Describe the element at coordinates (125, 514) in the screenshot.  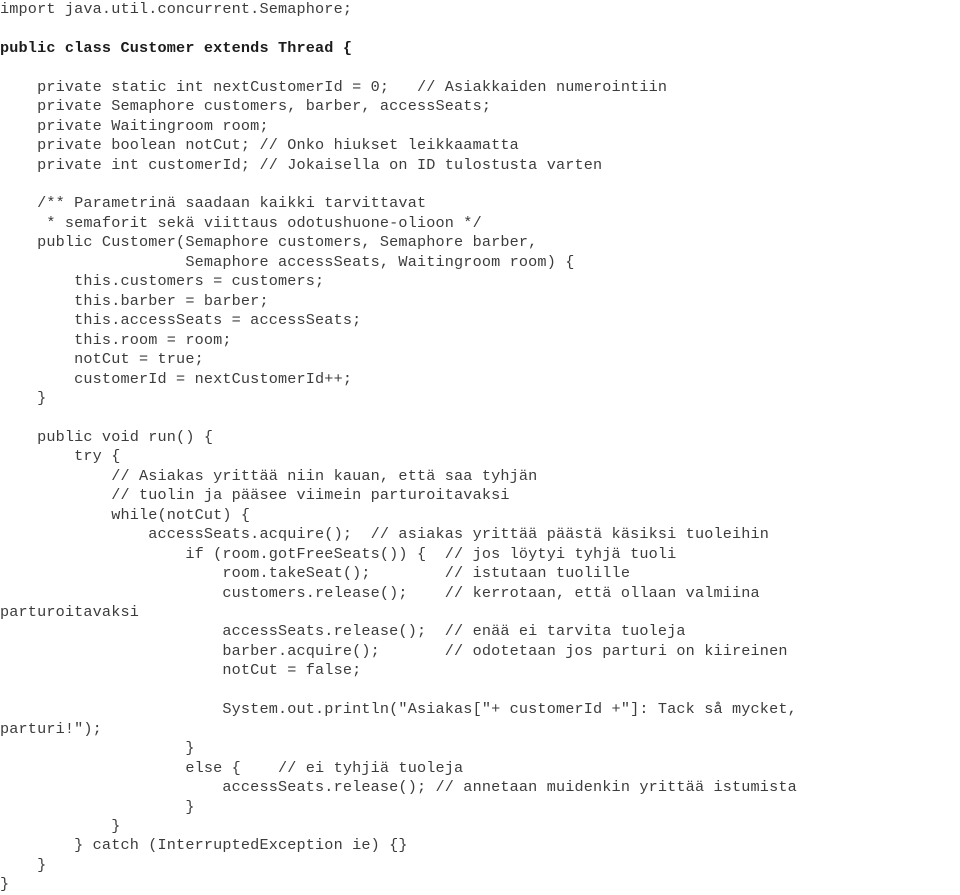
I see `code-line: while(notCut) {` at that location.